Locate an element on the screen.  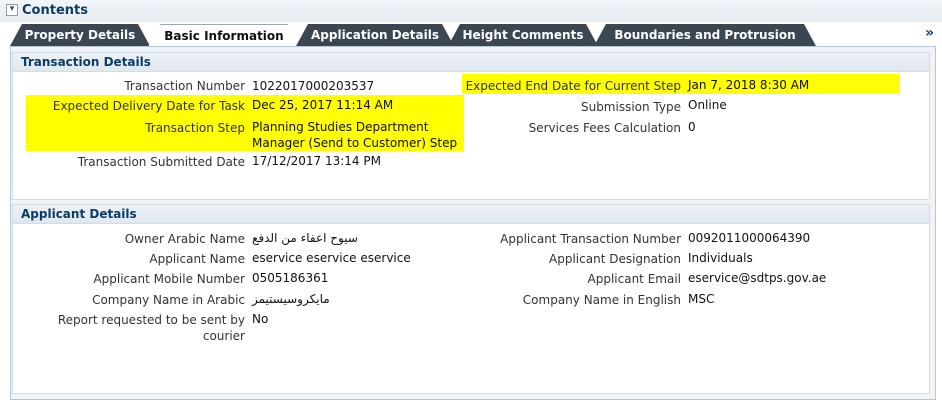
transaction-number-label: Transaction Number is located at coordinates (184, 86).